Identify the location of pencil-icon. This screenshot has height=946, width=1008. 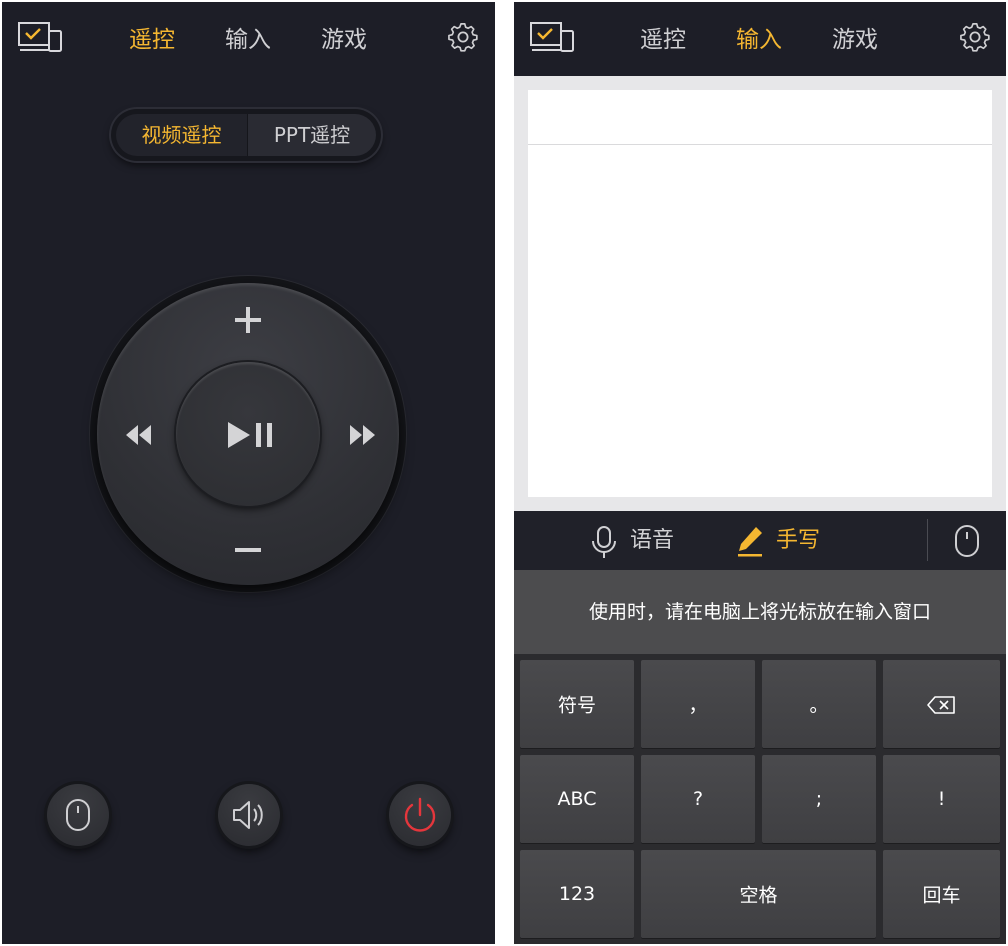
(750, 542).